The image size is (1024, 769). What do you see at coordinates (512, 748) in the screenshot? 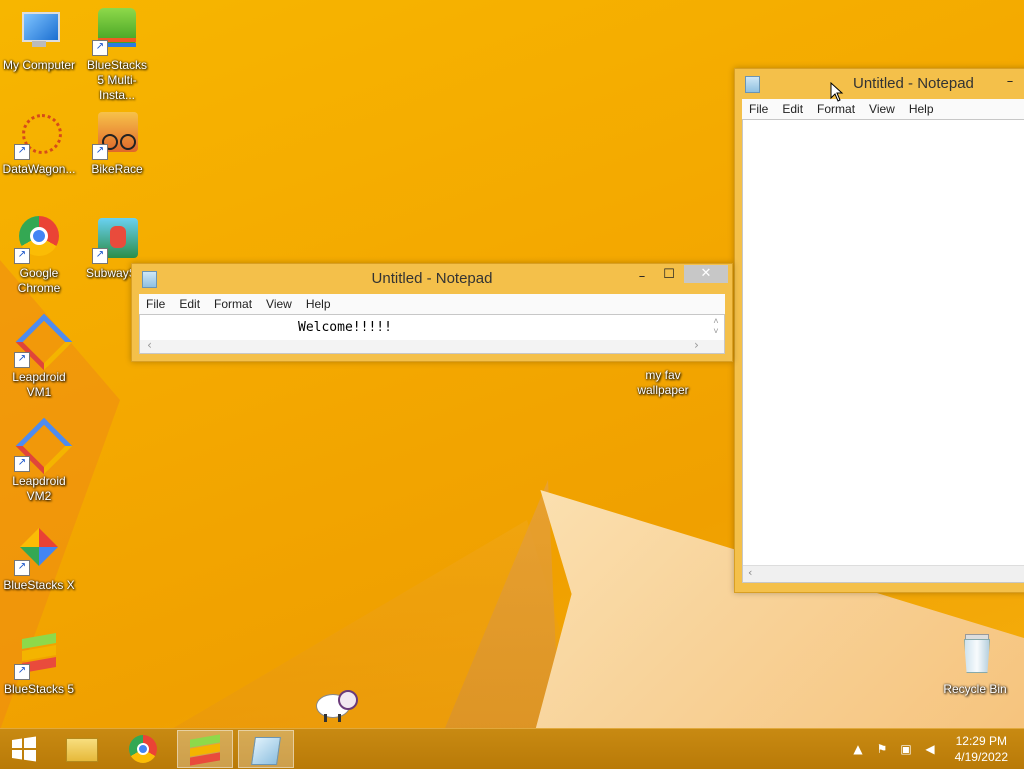
I see `taskbar: ▲ ⚑ ▣ ◀ 12:29 PM 4/19/2022` at bounding box center [512, 748].